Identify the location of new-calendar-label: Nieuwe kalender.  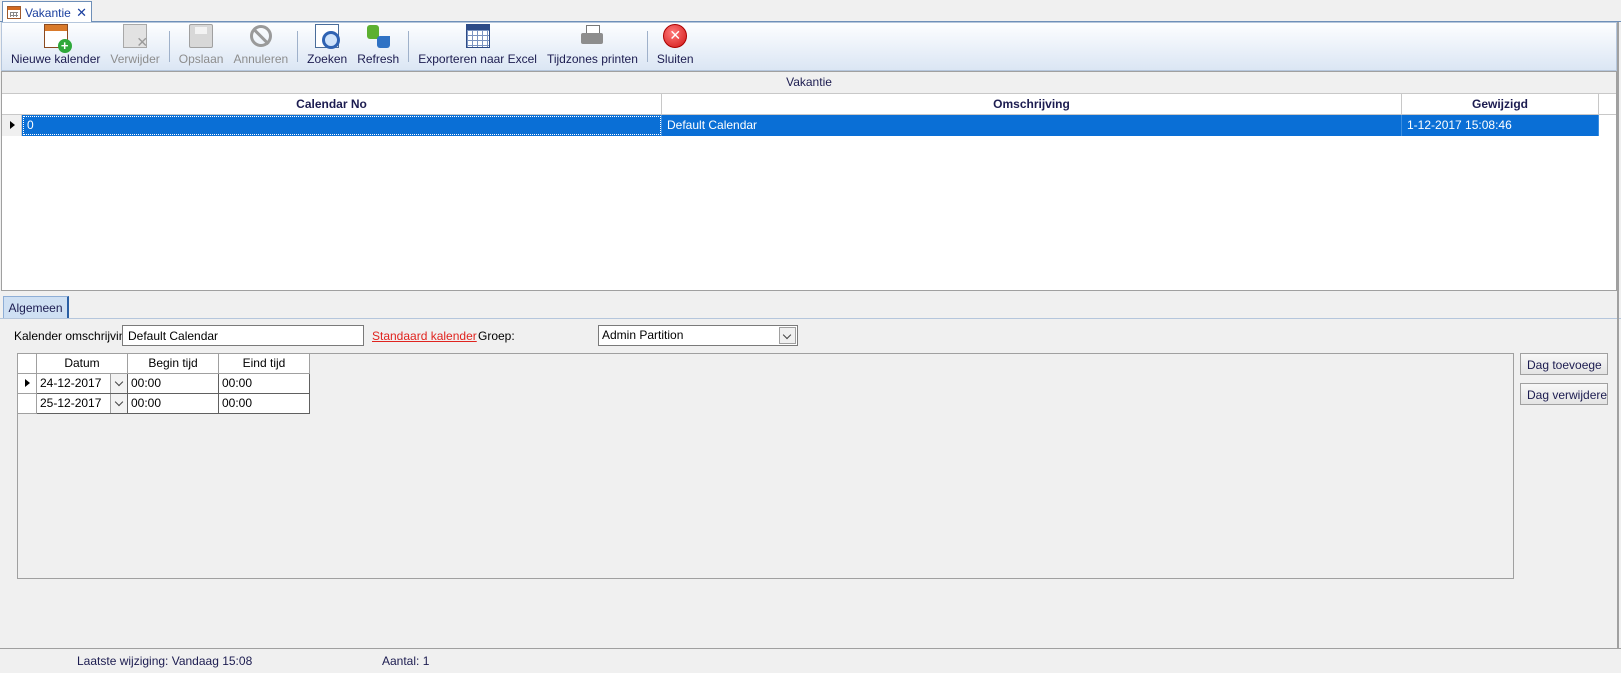
(56, 59).